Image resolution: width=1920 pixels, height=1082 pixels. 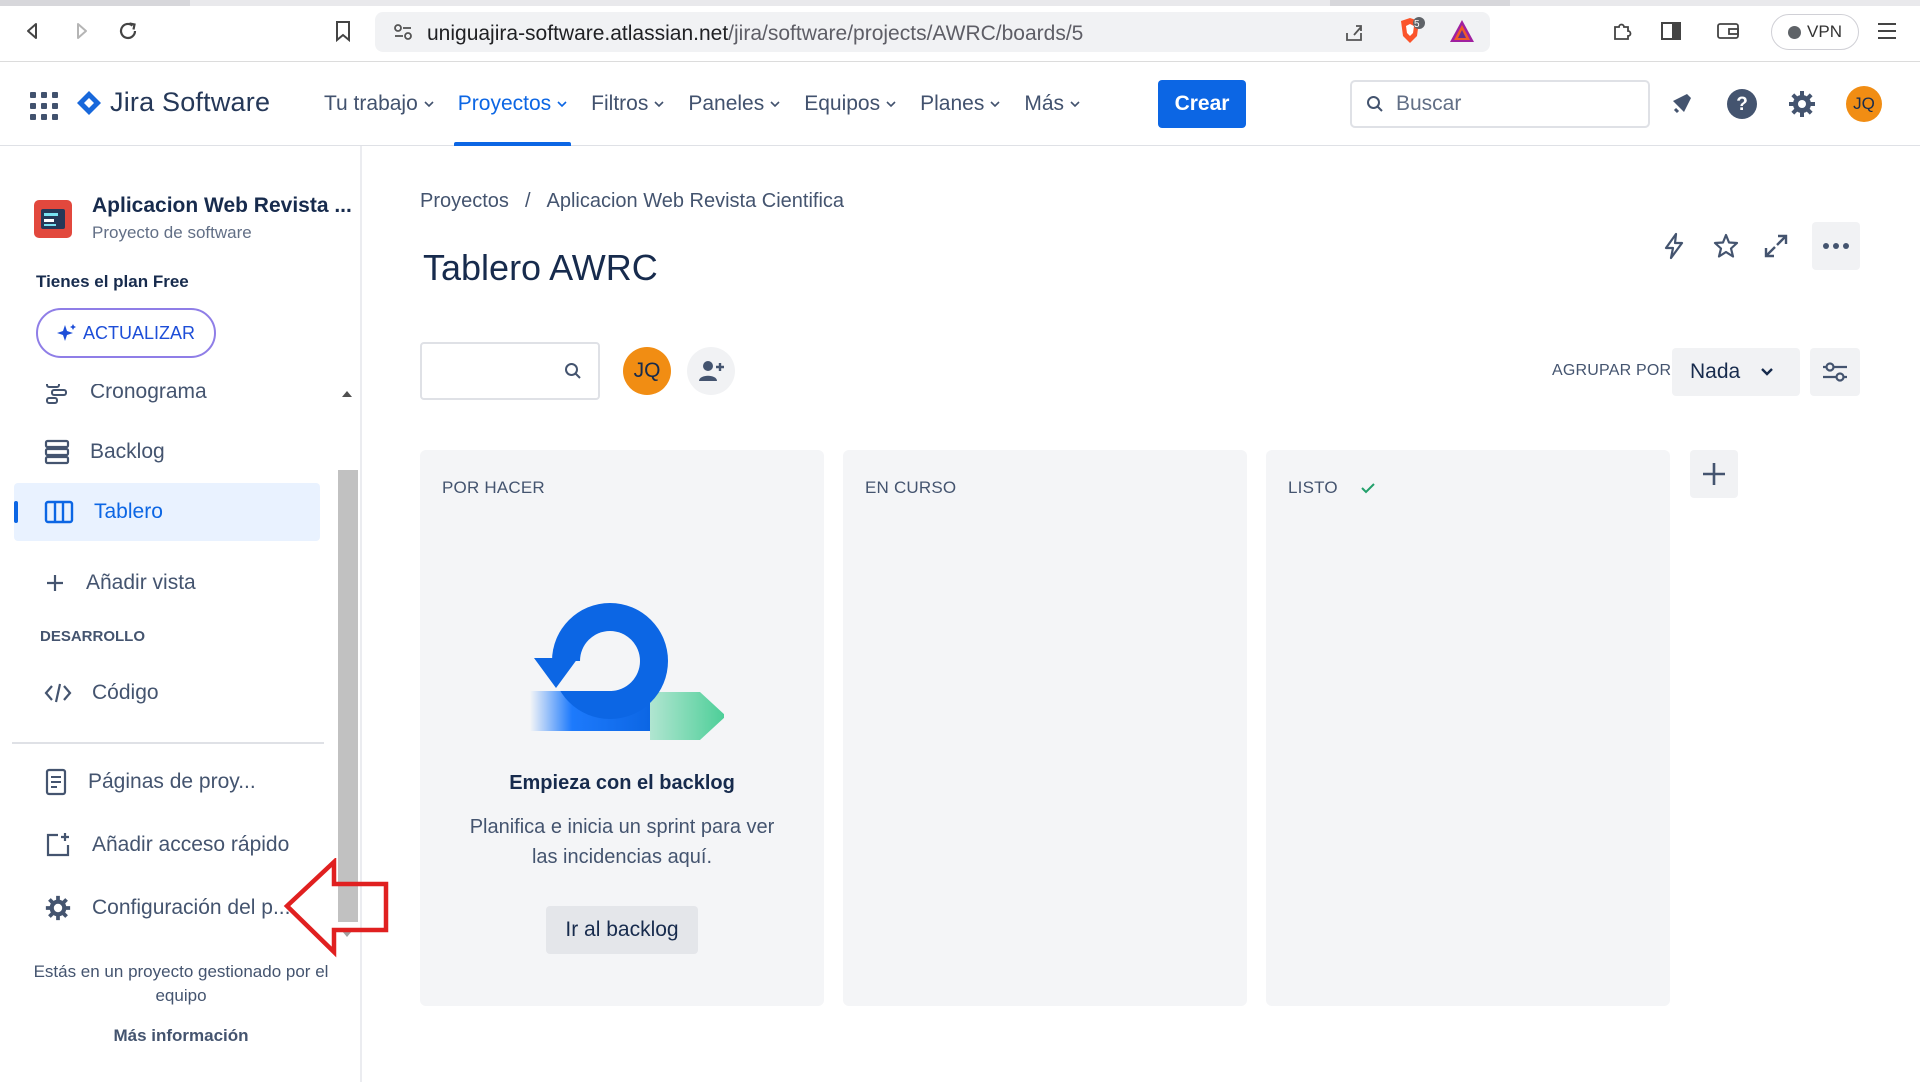 I want to click on nav-equipos: Equipos, so click(x=850, y=104).